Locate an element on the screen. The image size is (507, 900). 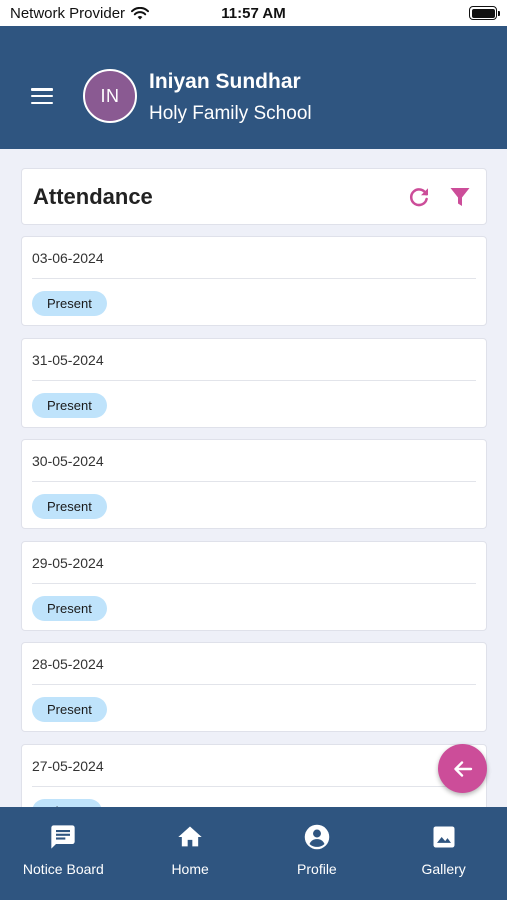
filter-icon is located at coordinates (460, 197).